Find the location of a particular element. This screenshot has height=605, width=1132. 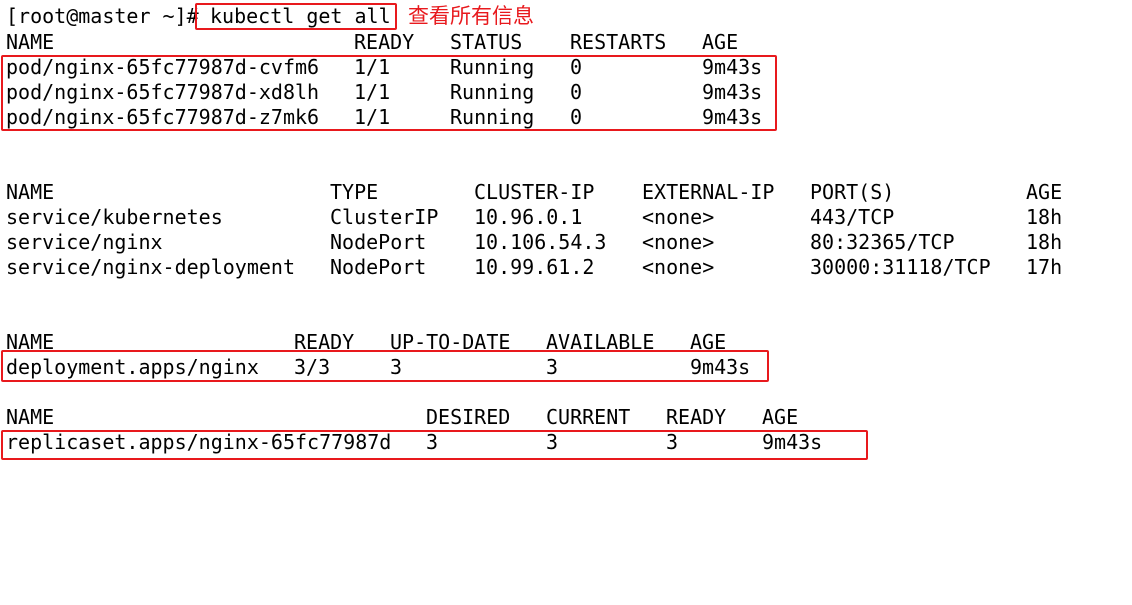

replicaset-ready: 3 is located at coordinates (672, 442).